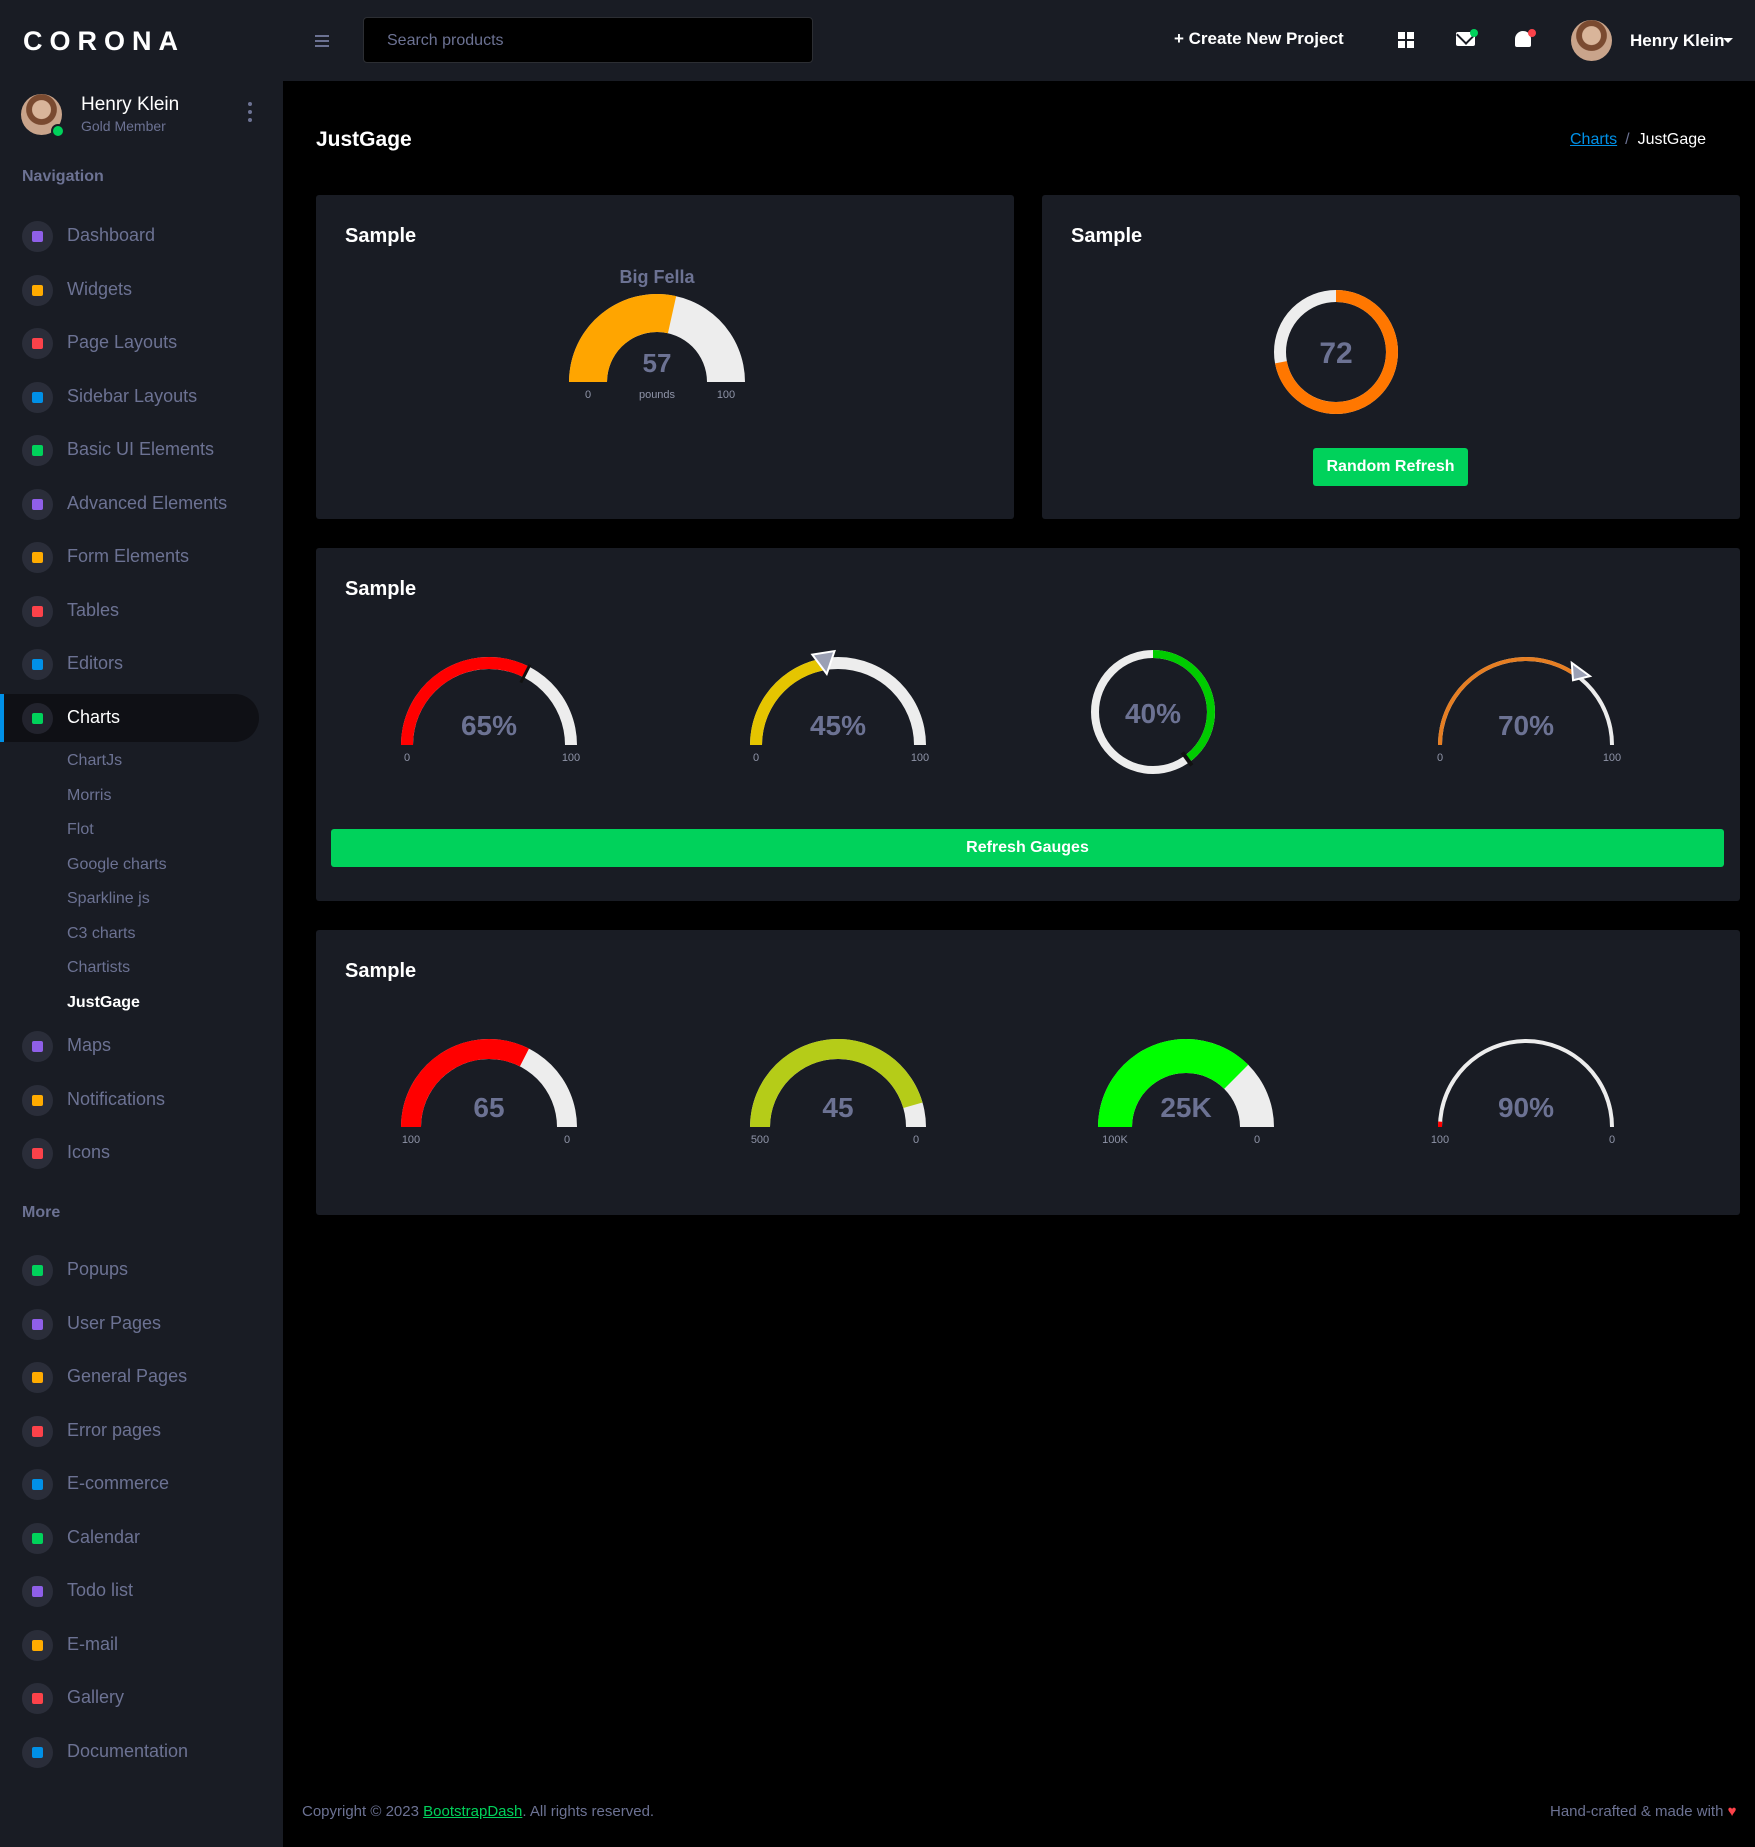 This screenshot has height=1847, width=1755. What do you see at coordinates (322, 42) in the screenshot?
I see `menu-toggle-icon` at bounding box center [322, 42].